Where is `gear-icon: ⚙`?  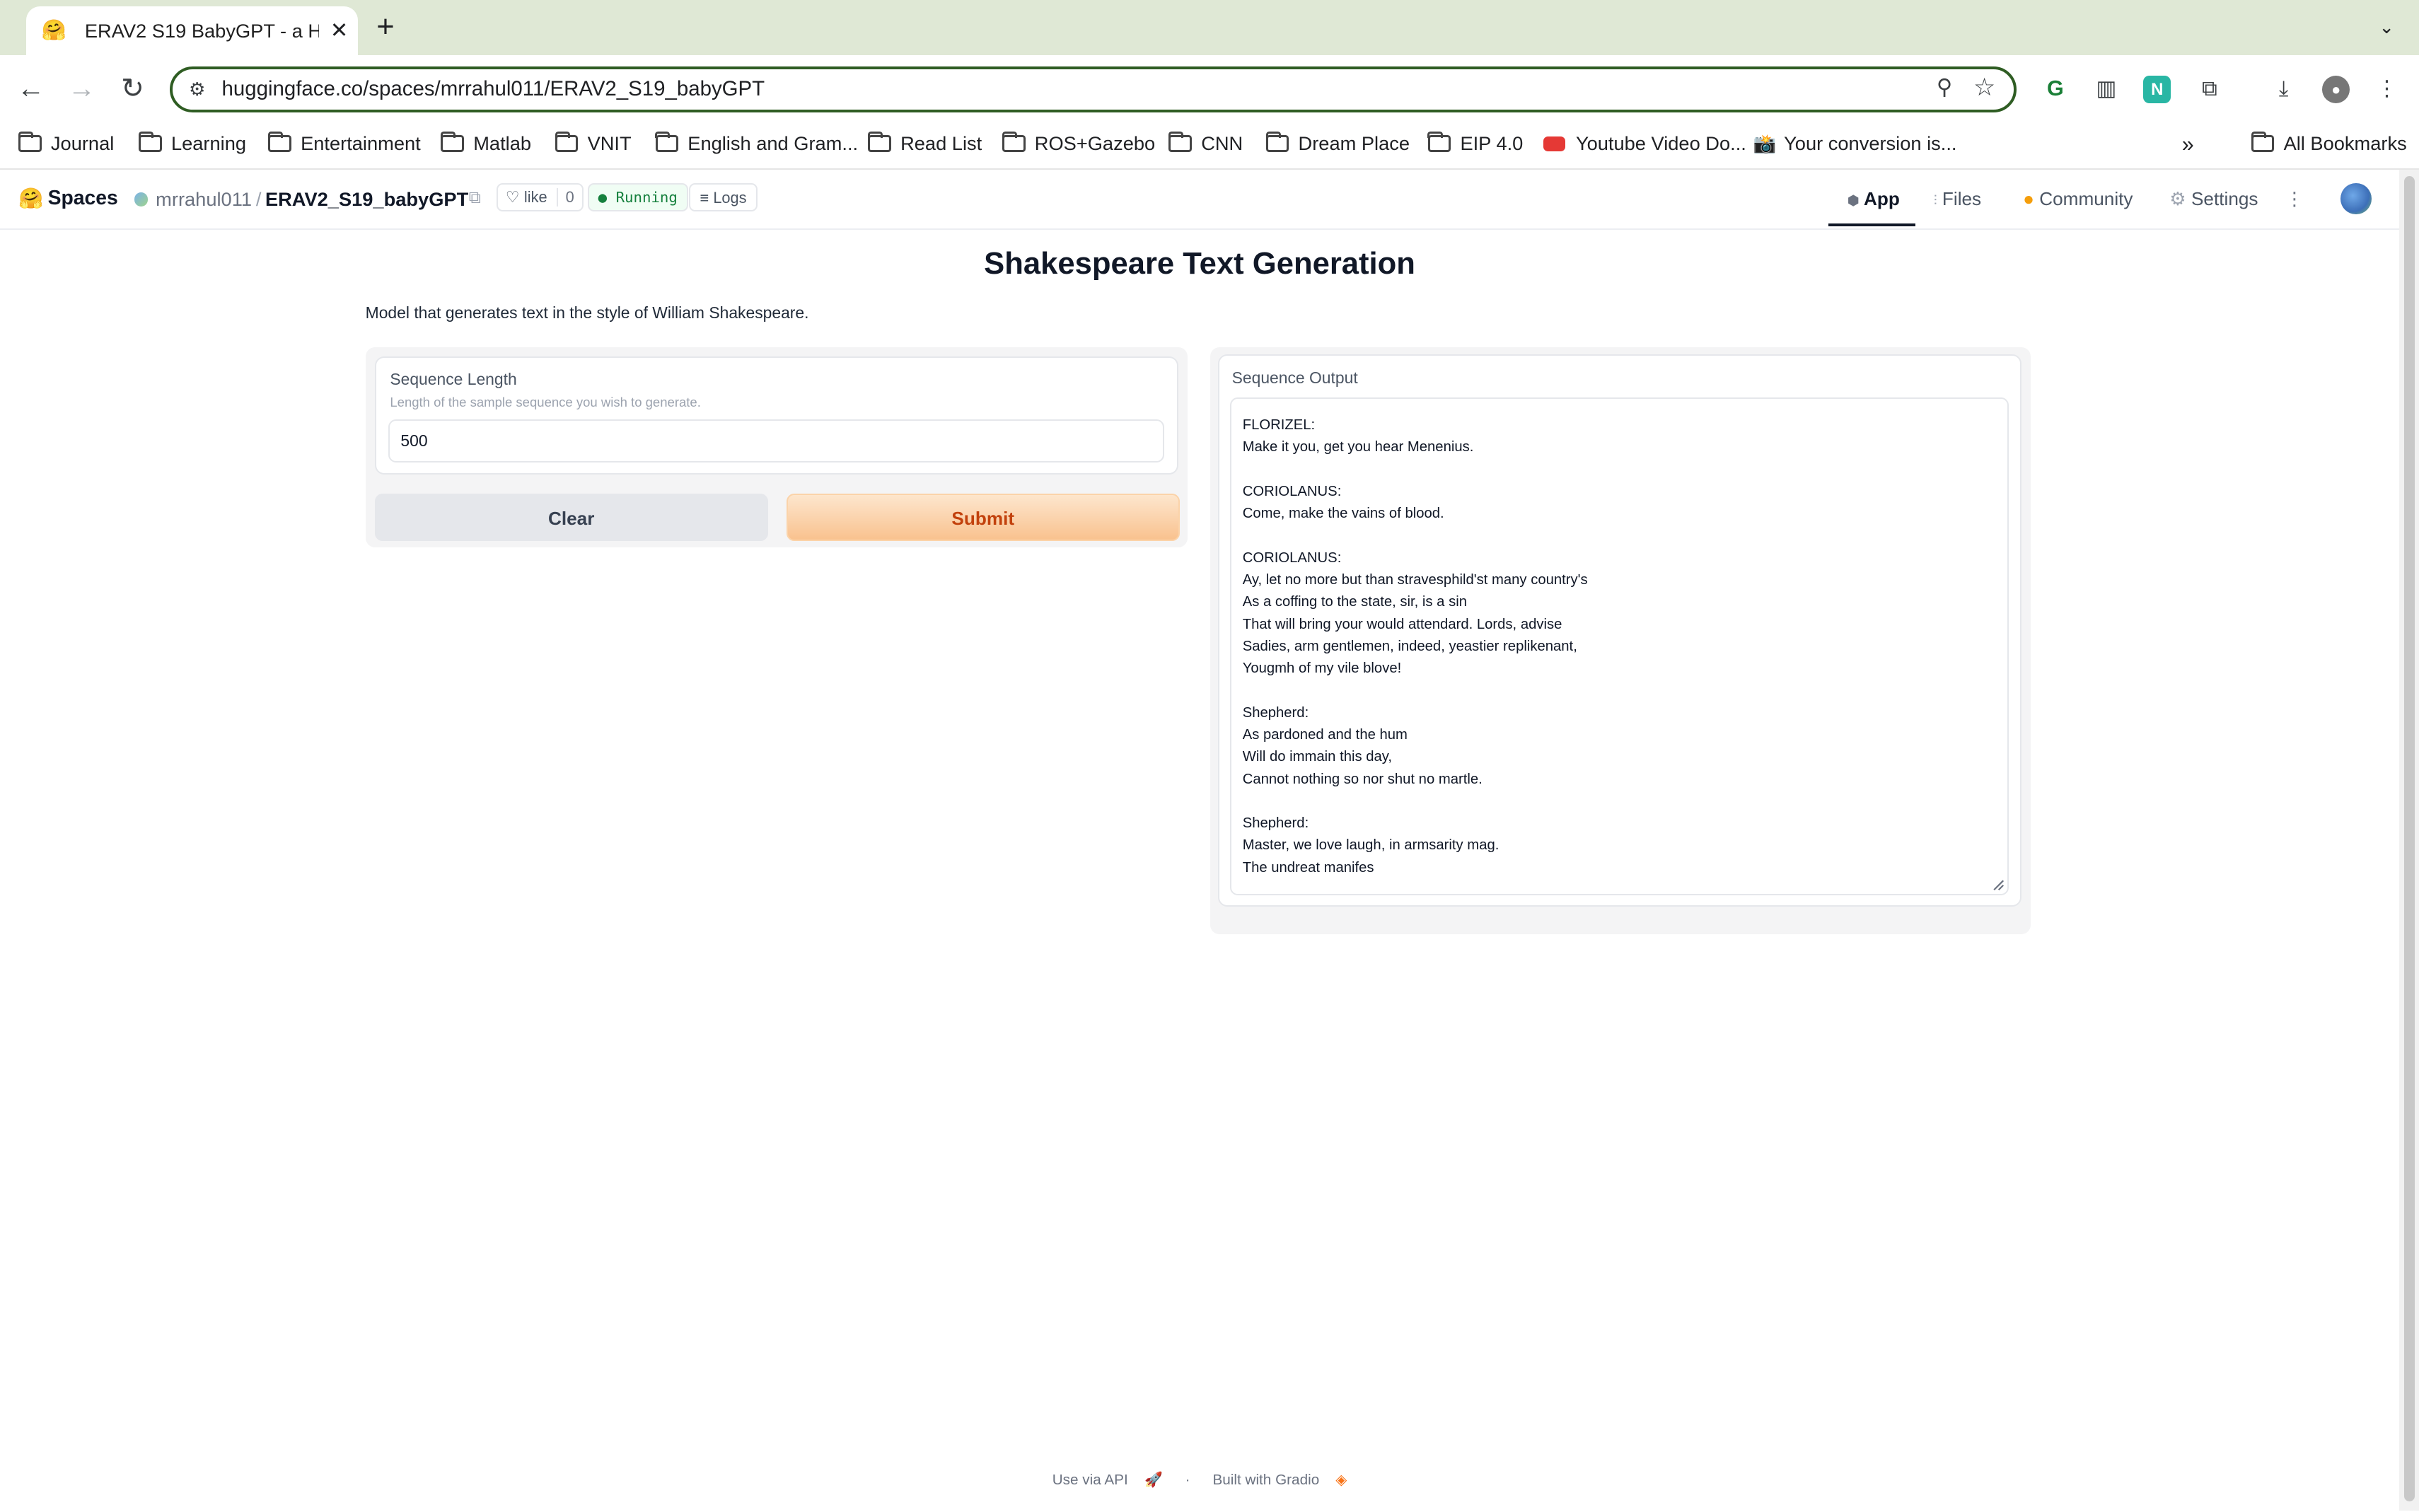
gear-icon: ⚙ is located at coordinates (2177, 198).